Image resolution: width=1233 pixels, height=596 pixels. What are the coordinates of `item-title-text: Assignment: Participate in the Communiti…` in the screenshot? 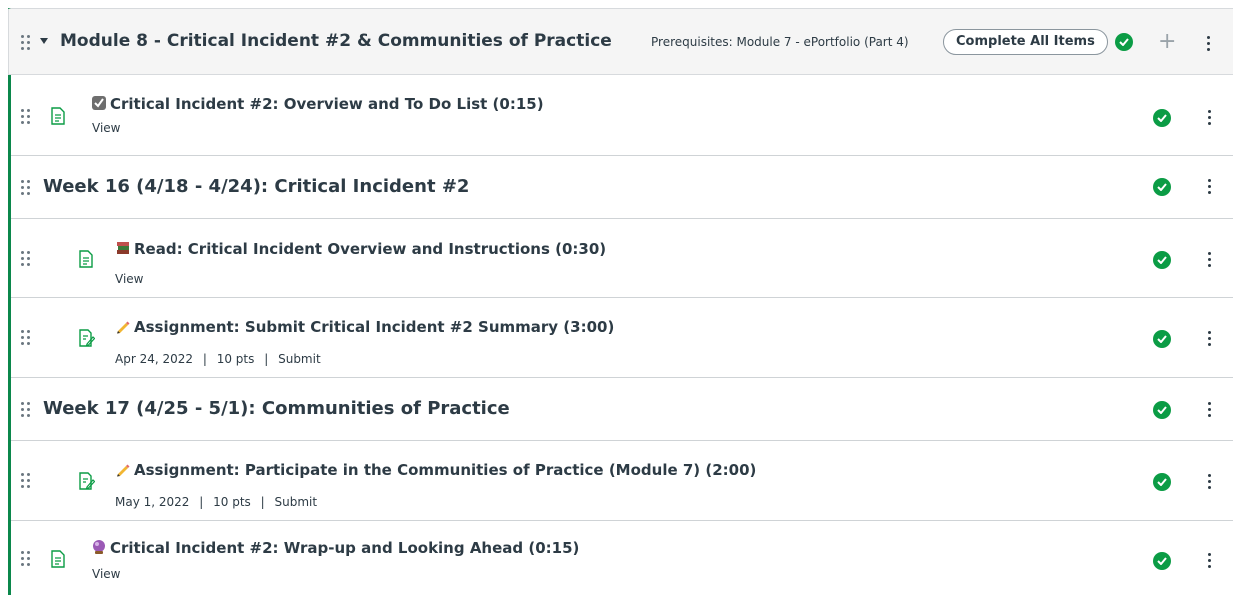 It's located at (445, 470).